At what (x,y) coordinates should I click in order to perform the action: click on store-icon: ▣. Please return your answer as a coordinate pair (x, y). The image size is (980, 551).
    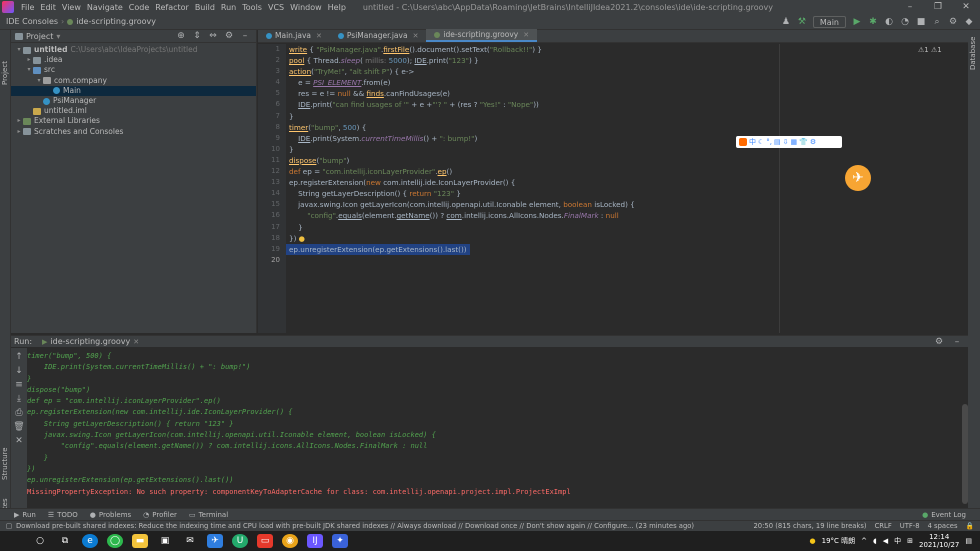
    Looking at the image, I should click on (165, 541).